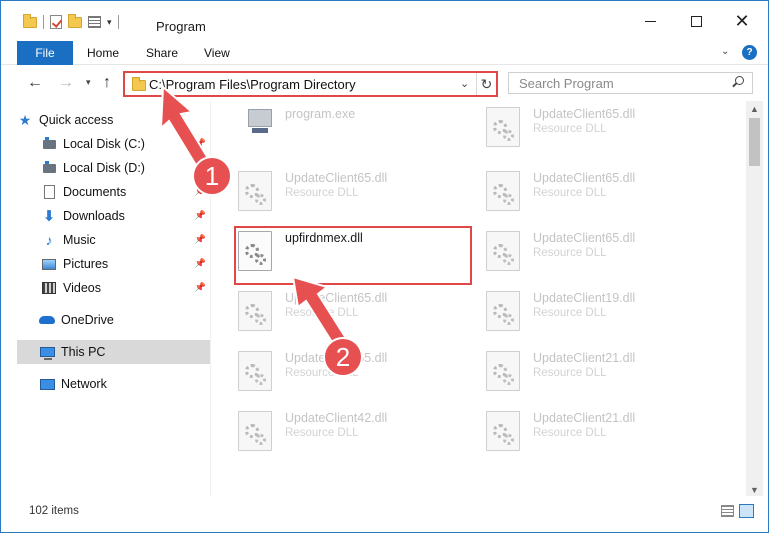  I want to click on back-arrow-icon: ←, so click(35, 83).